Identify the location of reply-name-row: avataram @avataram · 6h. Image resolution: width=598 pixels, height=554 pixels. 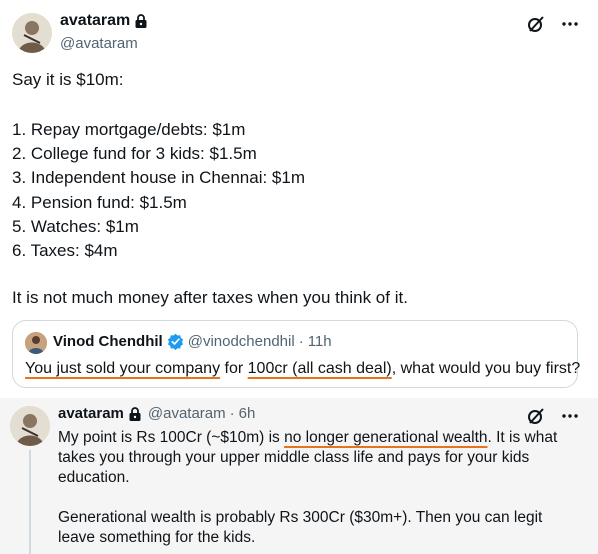
(156, 413).